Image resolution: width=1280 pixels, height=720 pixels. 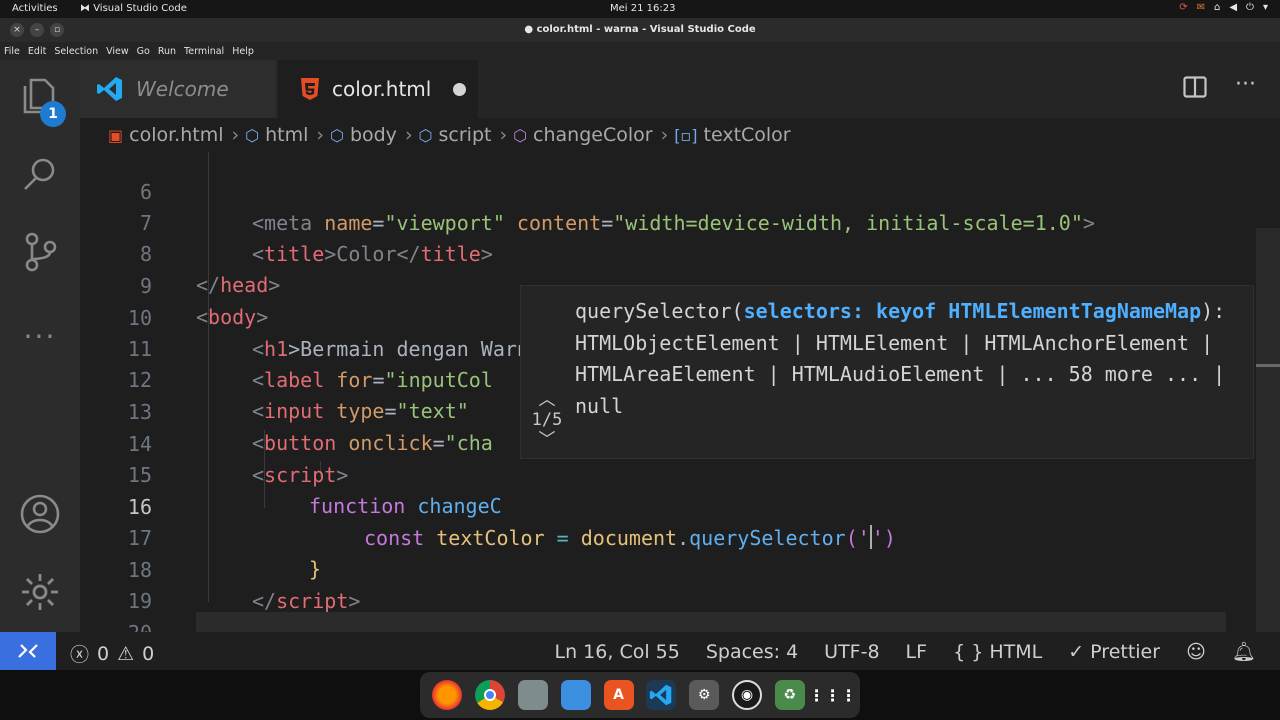 I want to click on firefox-icon, so click(x=447, y=695).